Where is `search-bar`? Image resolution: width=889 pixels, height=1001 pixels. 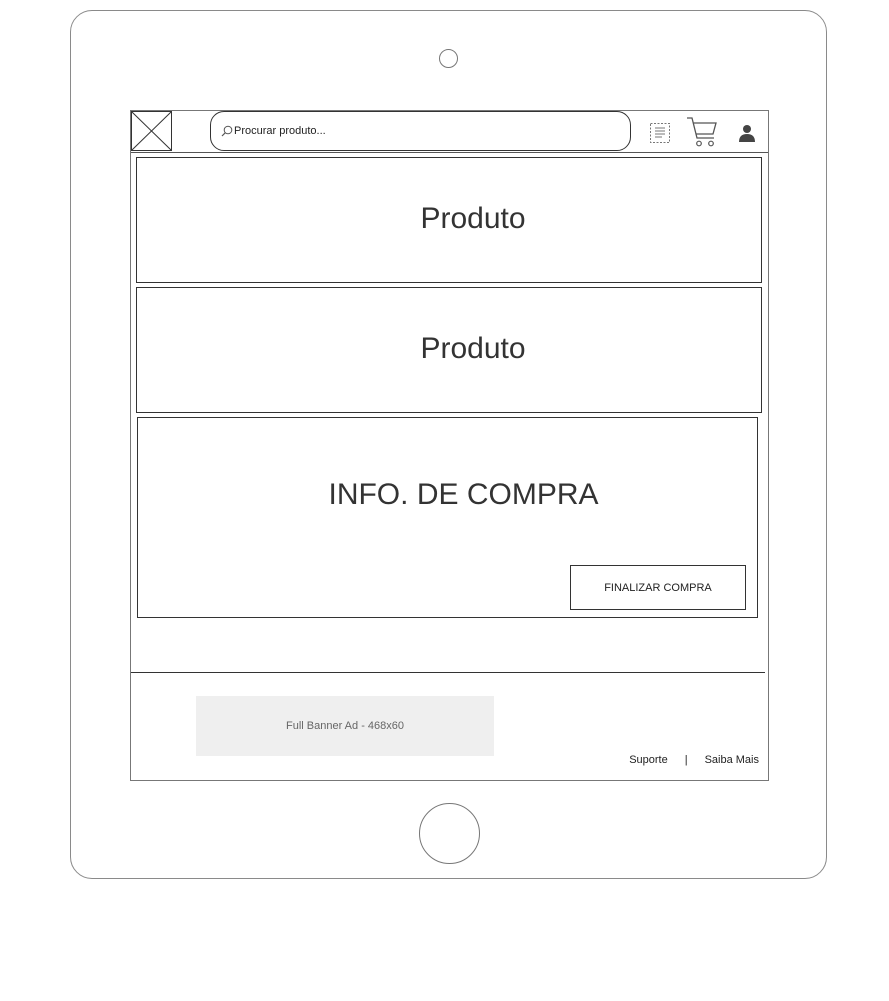
search-bar is located at coordinates (420, 131).